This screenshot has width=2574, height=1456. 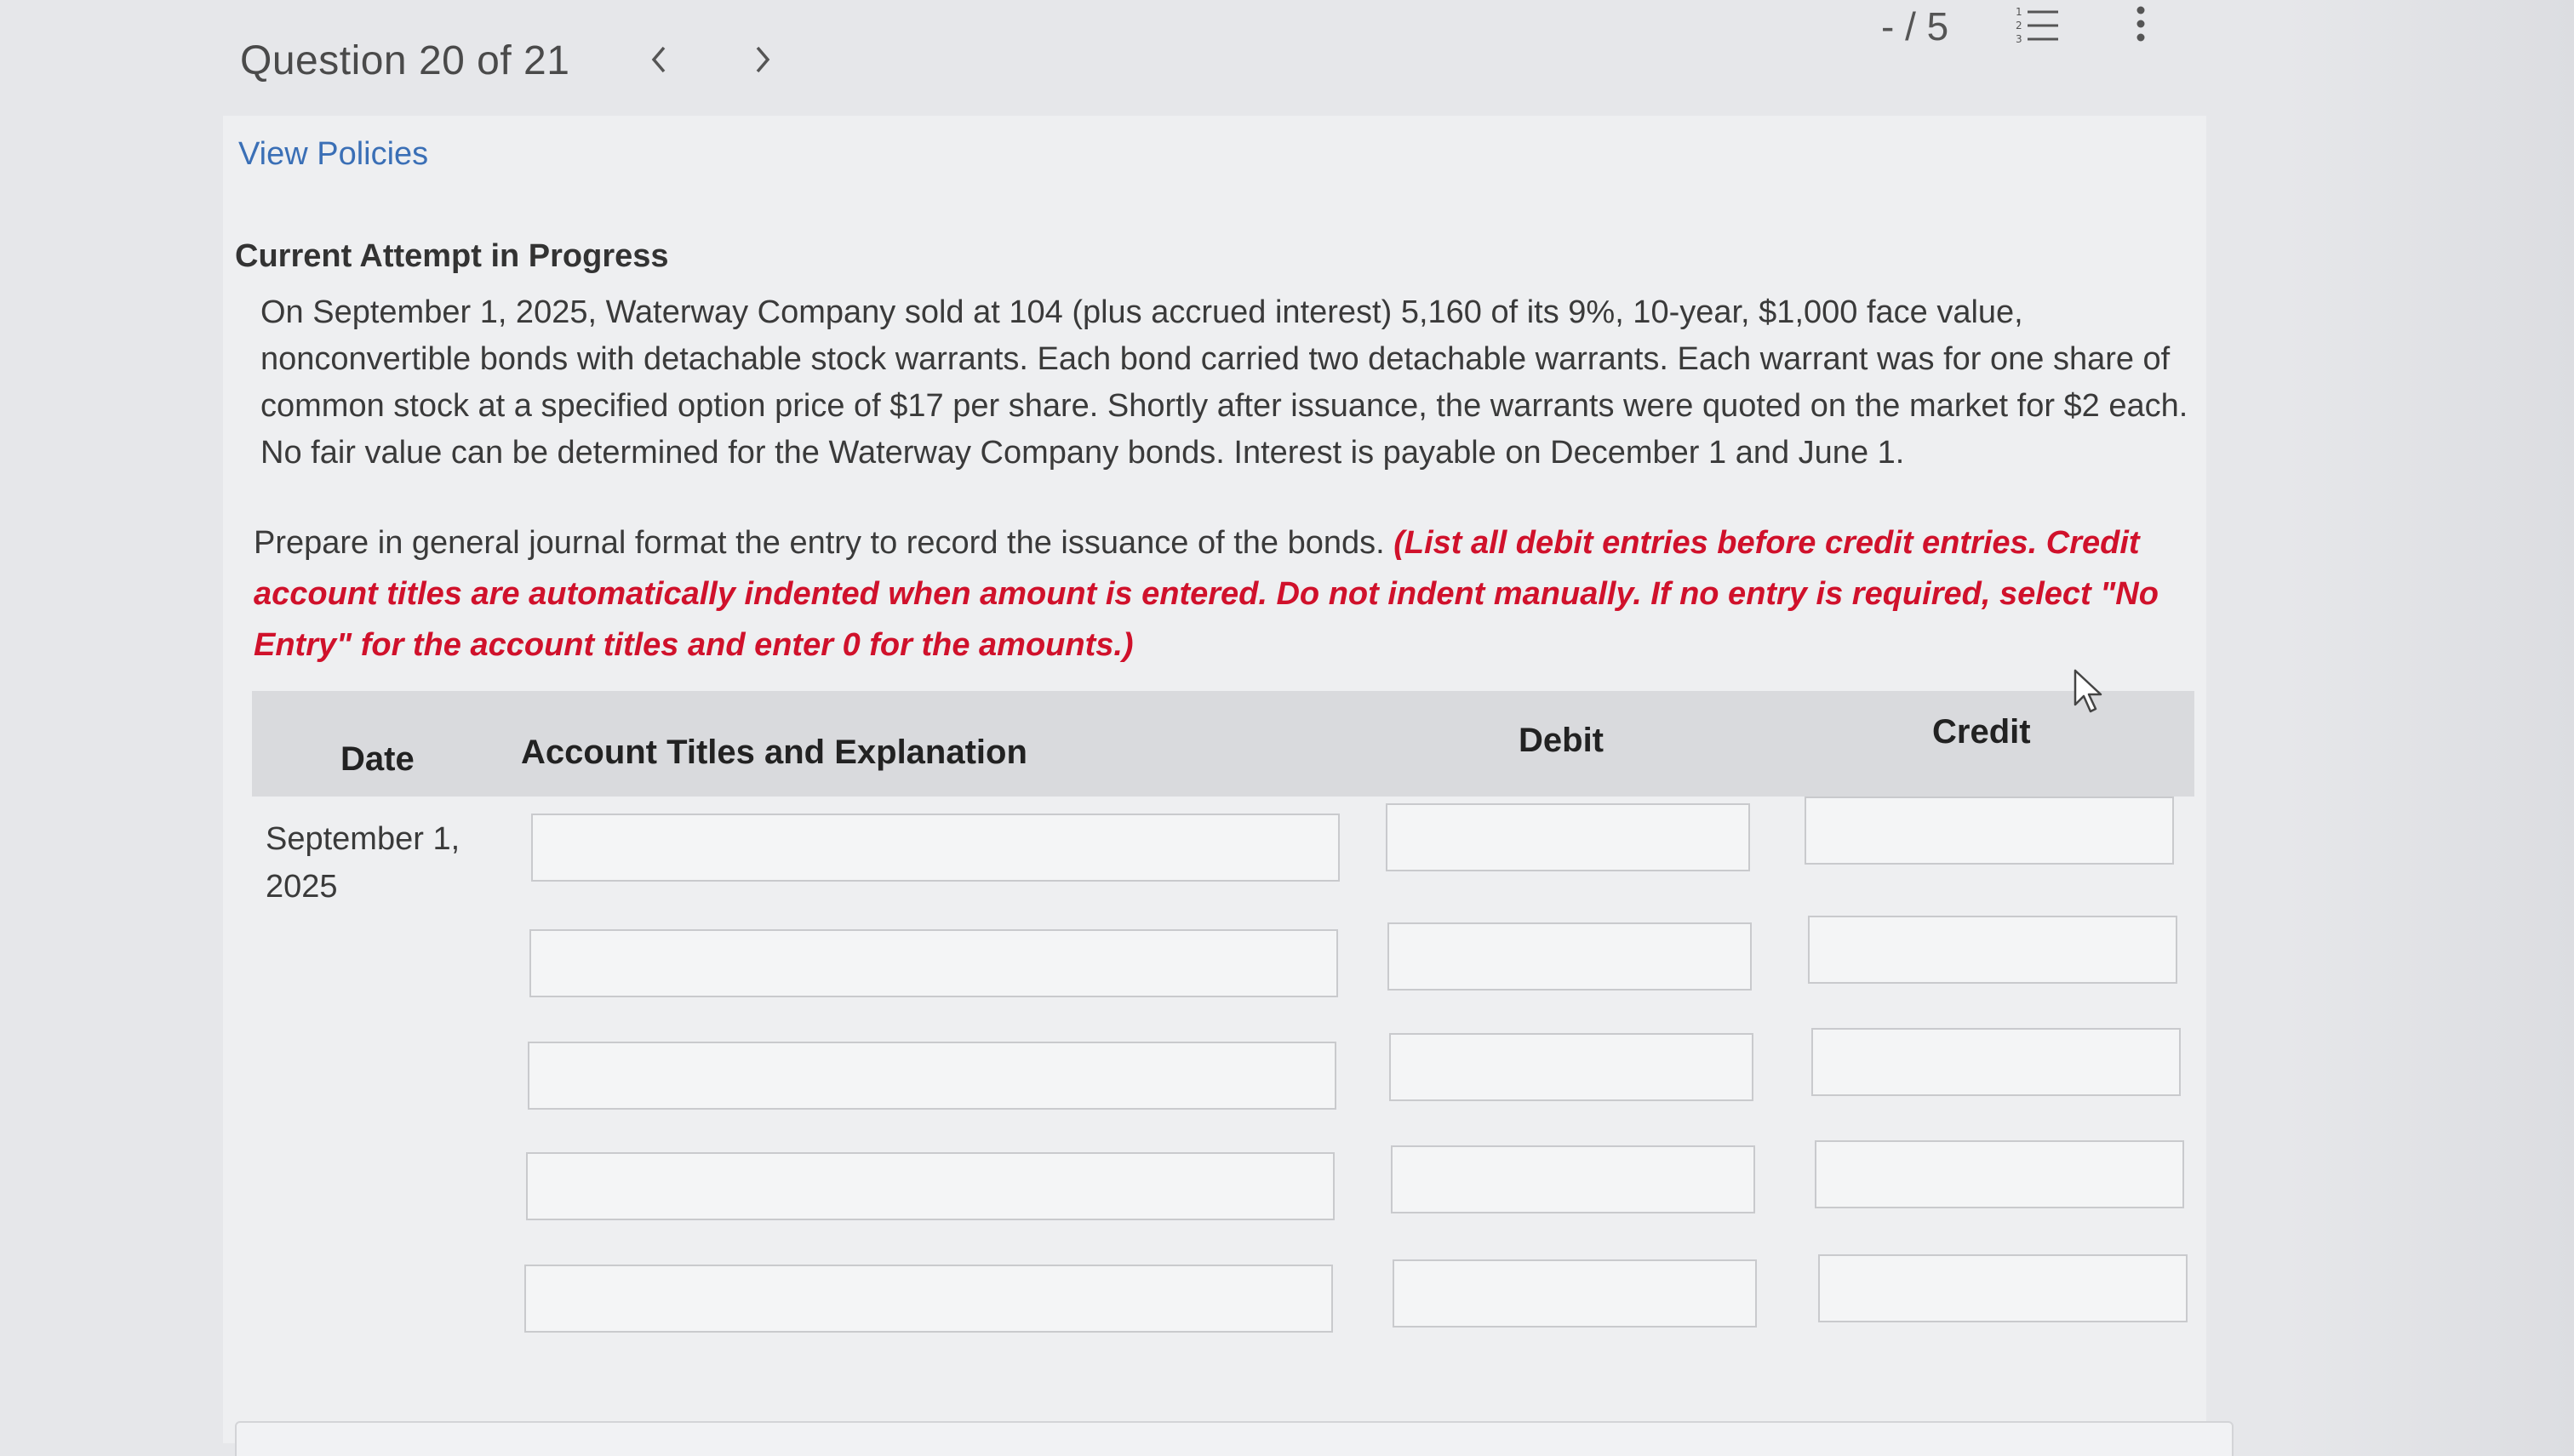 What do you see at coordinates (302, 887) in the screenshot?
I see `journal-date-line2: 2025` at bounding box center [302, 887].